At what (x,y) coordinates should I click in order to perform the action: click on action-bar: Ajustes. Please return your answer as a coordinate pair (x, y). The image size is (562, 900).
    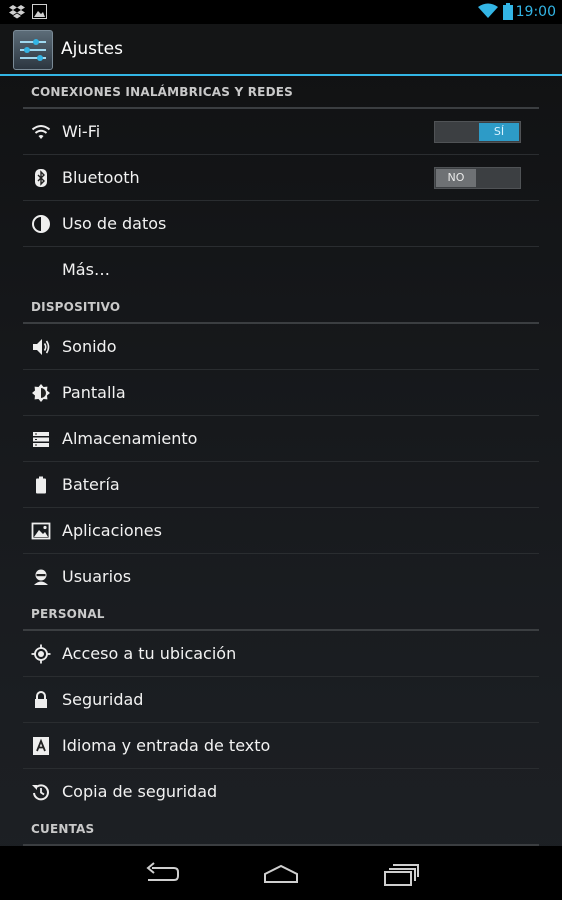
    Looking at the image, I should click on (281, 50).